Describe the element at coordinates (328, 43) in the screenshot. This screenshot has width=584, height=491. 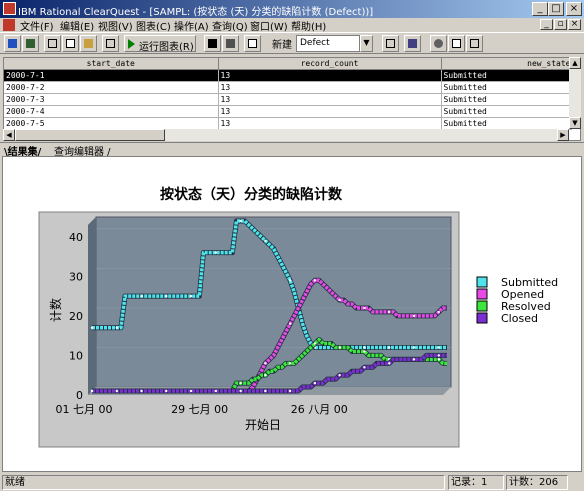
I see `record-type-combo: Defect` at that location.